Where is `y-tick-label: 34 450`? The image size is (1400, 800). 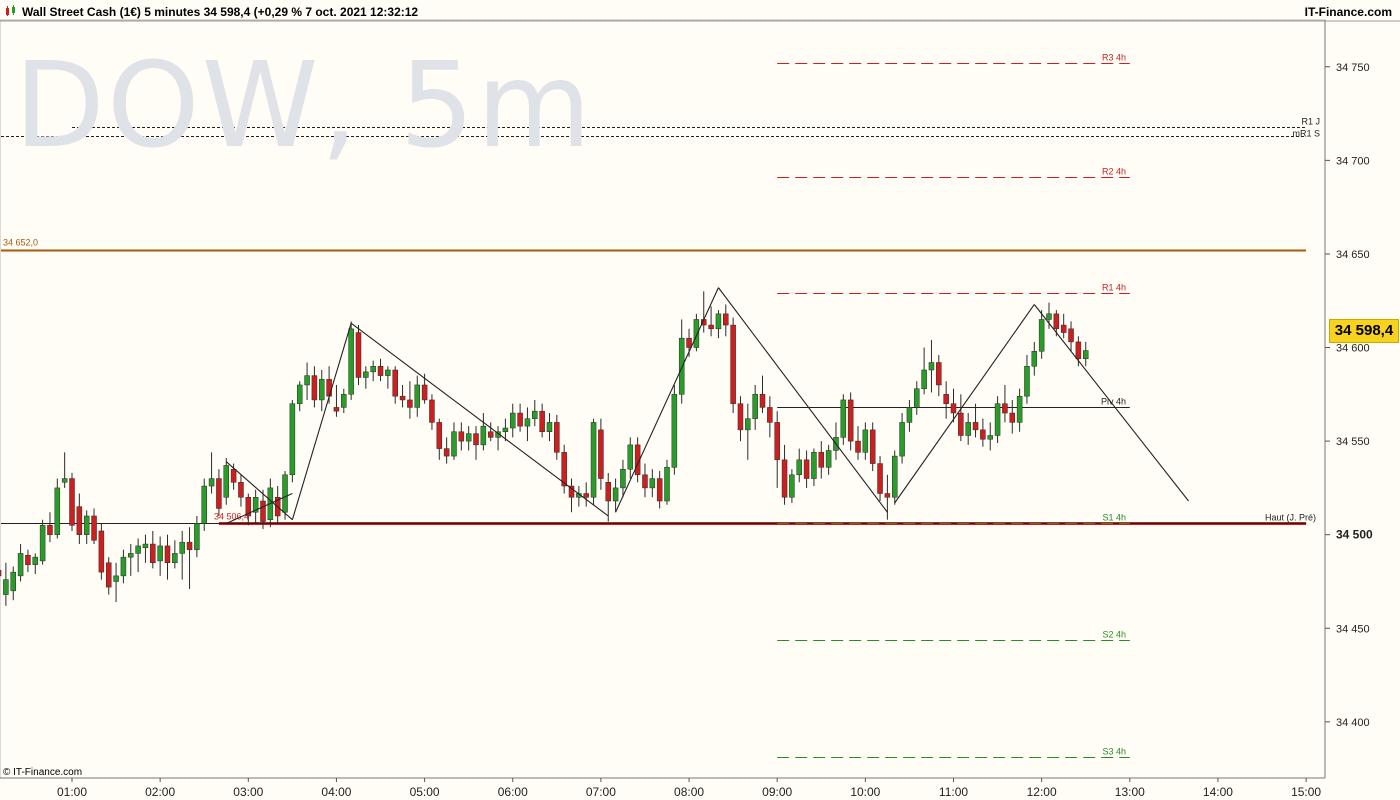
y-tick-label: 34 450 is located at coordinates (1353, 629).